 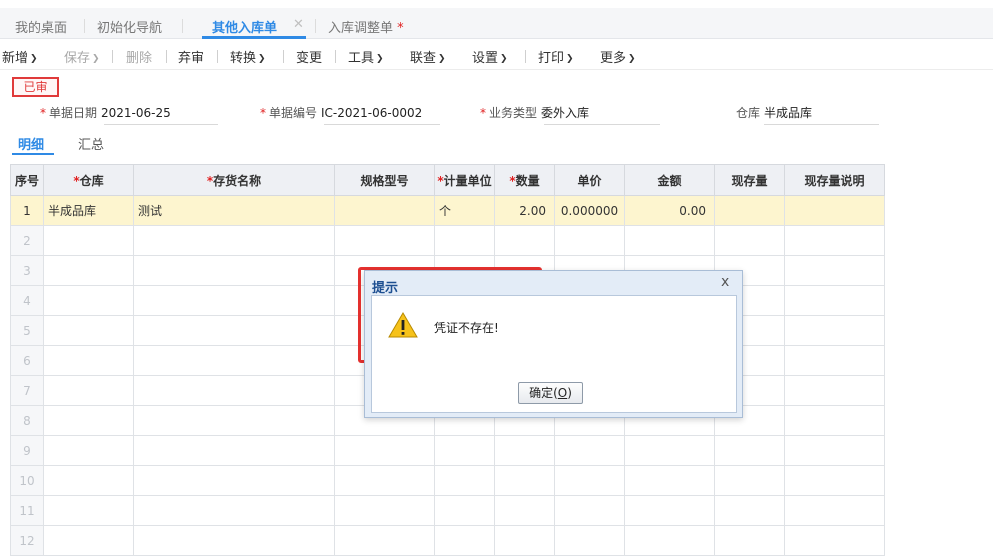 What do you see at coordinates (88, 210) in the screenshot?
I see `table-cell: 半成品库` at bounding box center [88, 210].